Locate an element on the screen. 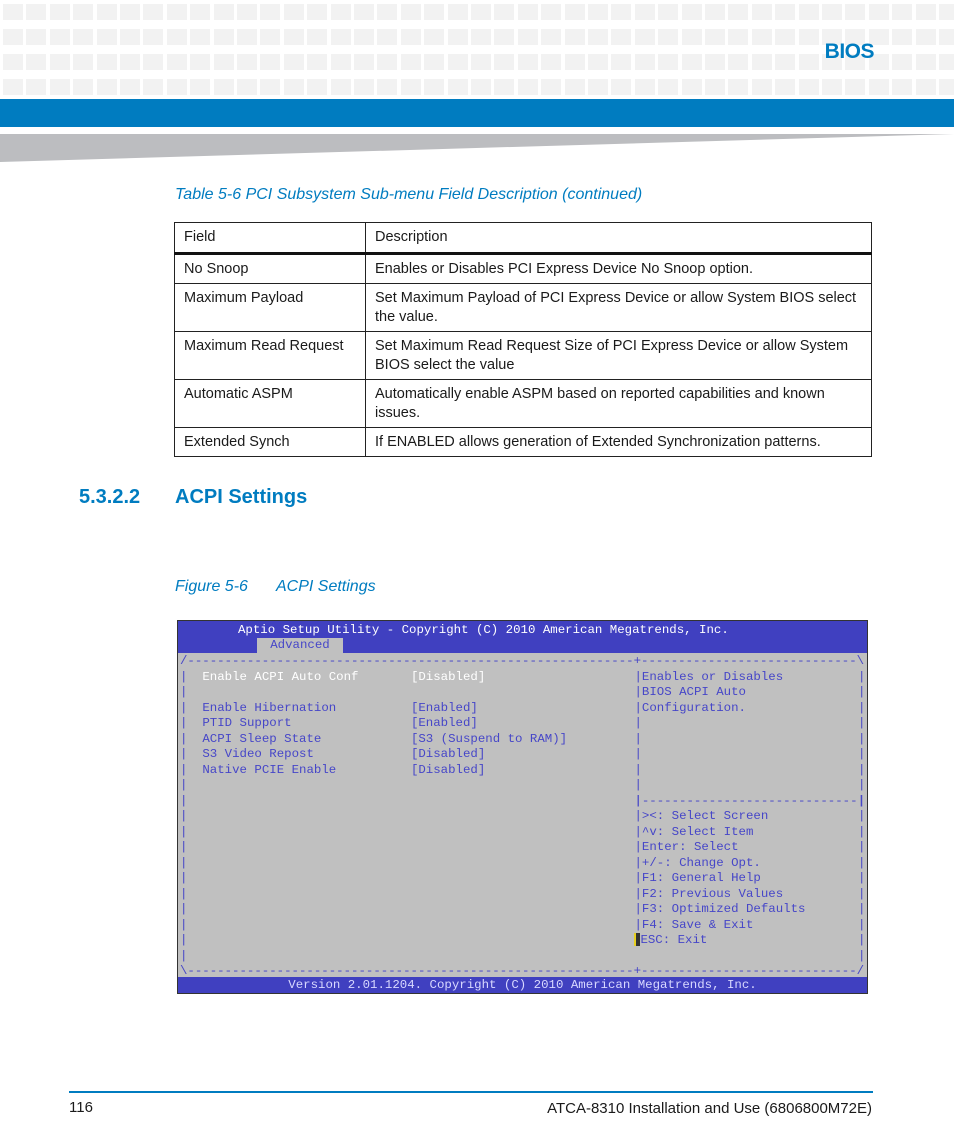  section-number: 5.3.2.2 is located at coordinates (110, 497).